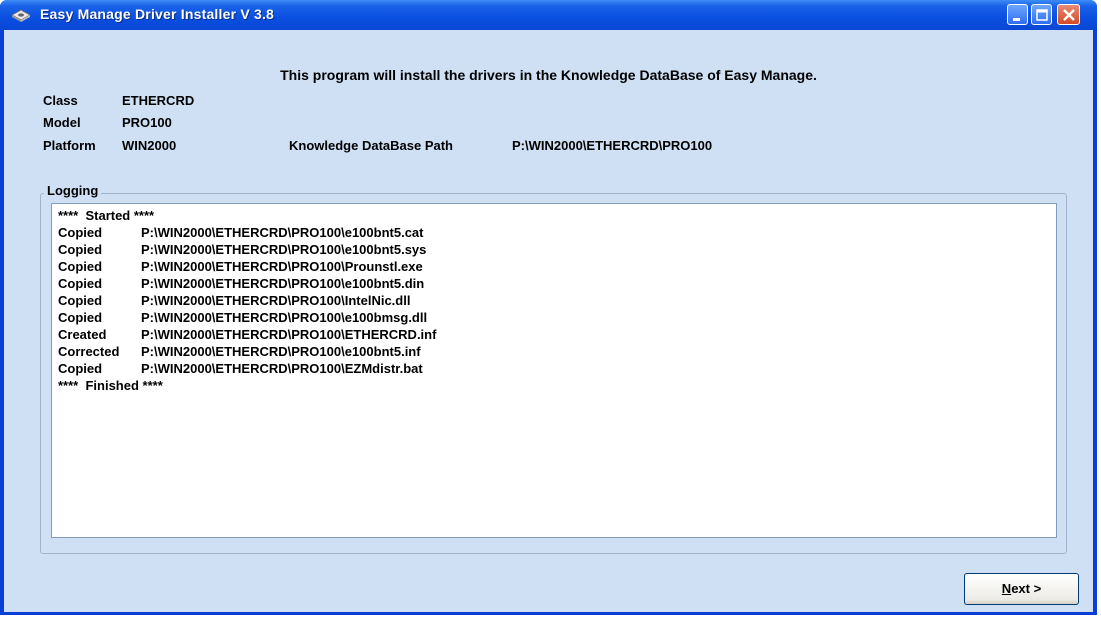  I want to click on maximize-button, so click(1041, 14).